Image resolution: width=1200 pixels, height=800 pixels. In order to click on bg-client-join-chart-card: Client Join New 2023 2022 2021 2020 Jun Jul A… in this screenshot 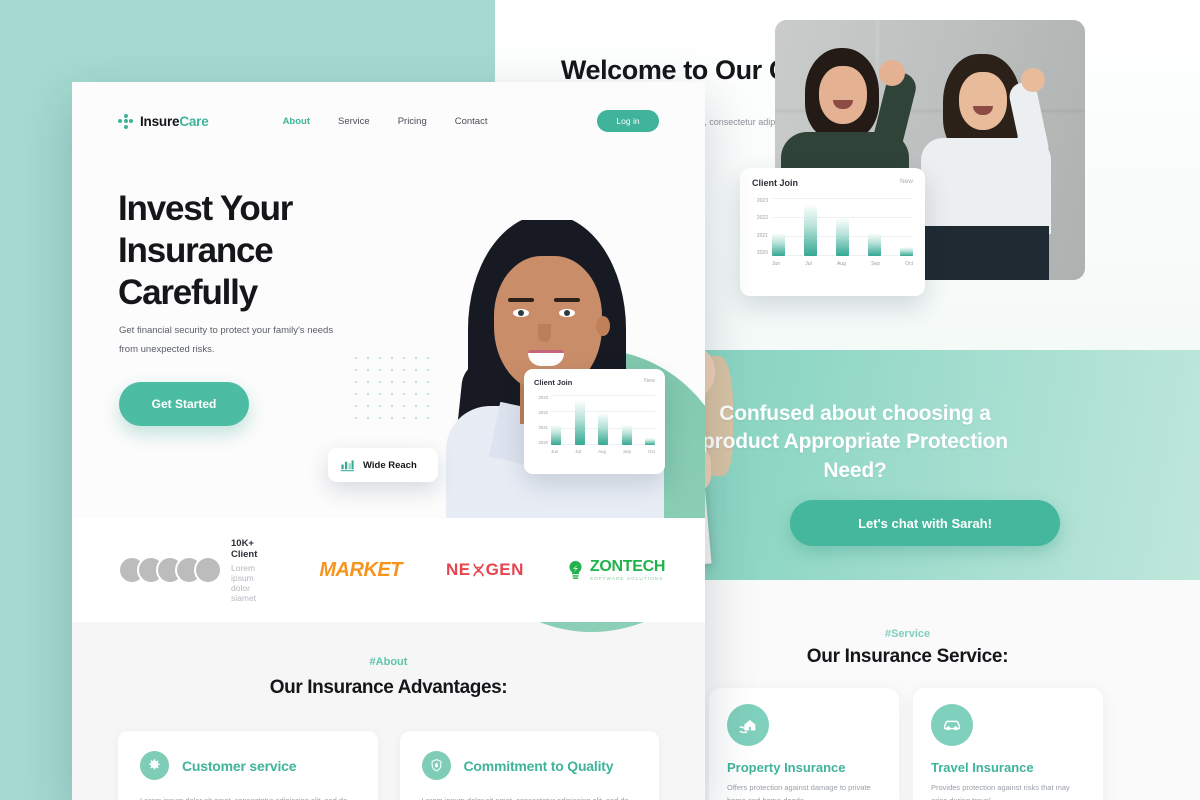, I will do `click(832, 232)`.